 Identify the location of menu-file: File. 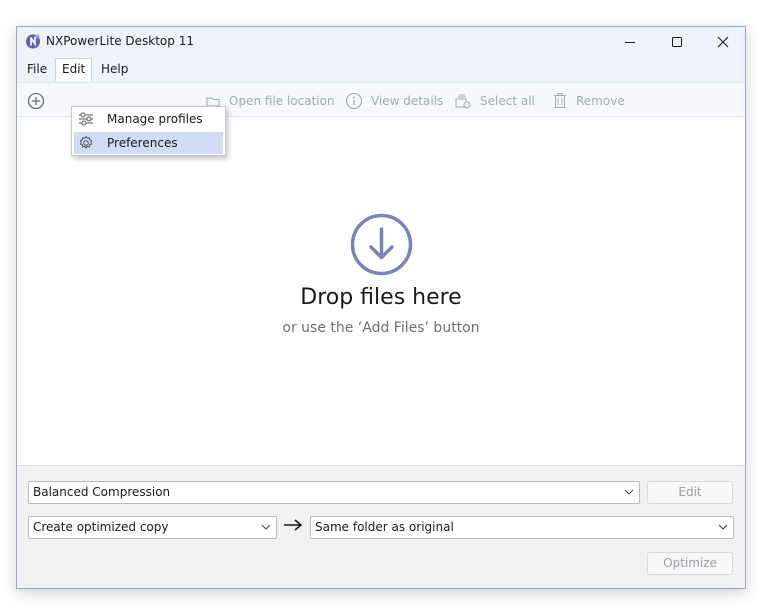
(37, 69).